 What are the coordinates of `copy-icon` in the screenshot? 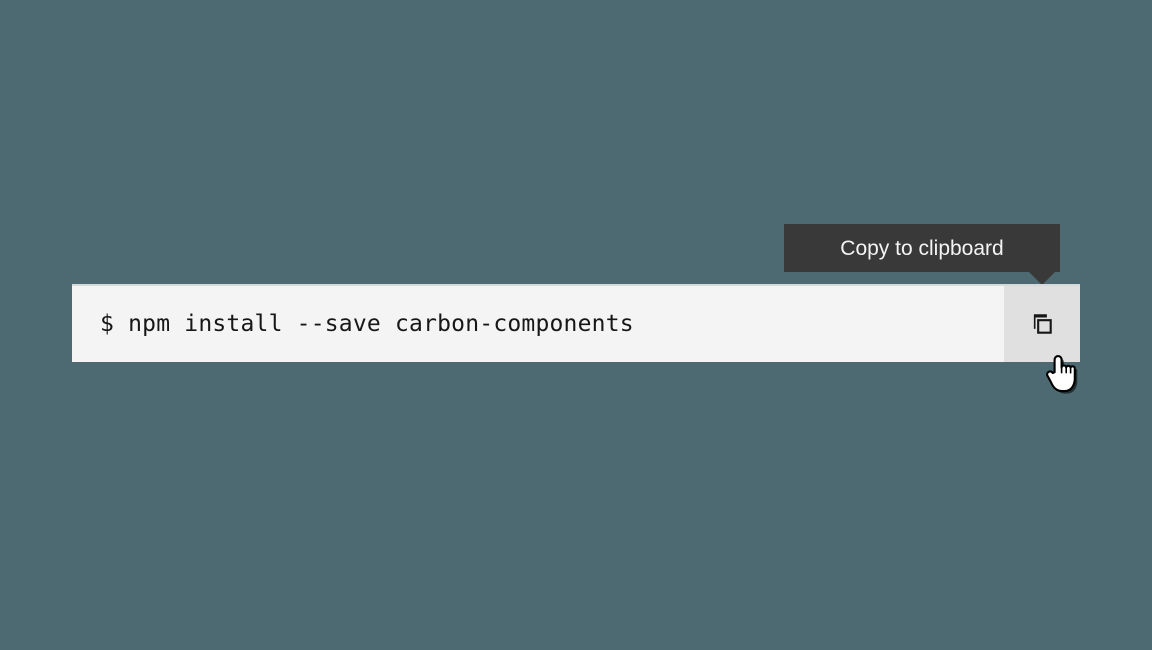 It's located at (1042, 324).